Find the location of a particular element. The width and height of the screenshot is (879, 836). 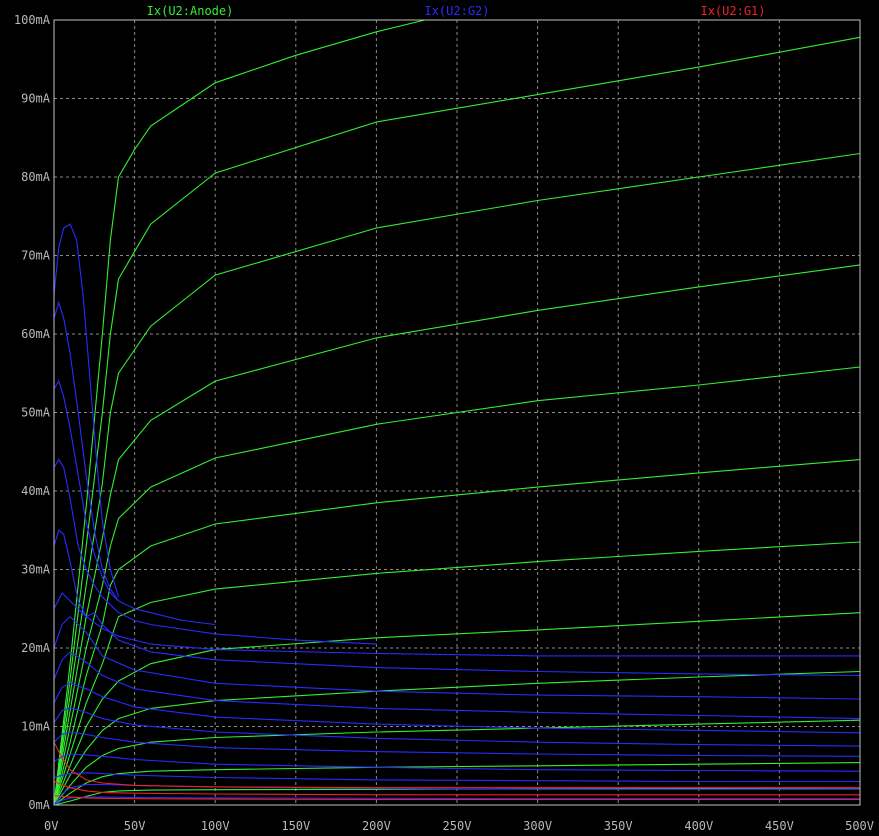

y-tick-label: 40mA is located at coordinates (36, 491).